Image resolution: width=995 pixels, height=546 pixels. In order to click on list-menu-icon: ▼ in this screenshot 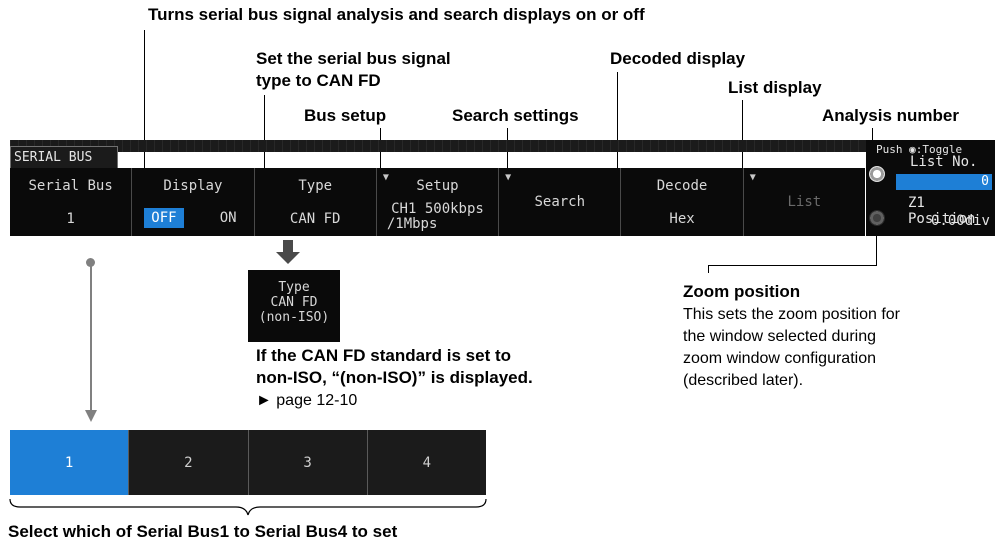, I will do `click(752, 177)`.